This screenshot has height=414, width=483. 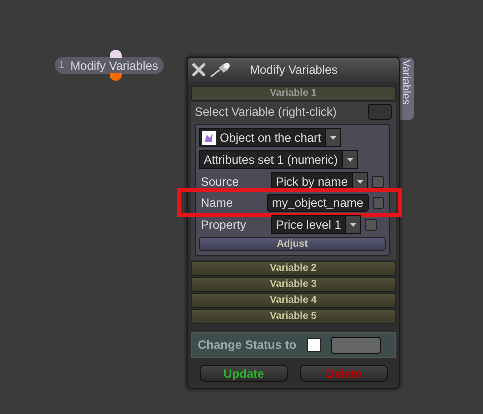 I want to click on field-label: Property, so click(x=224, y=225).